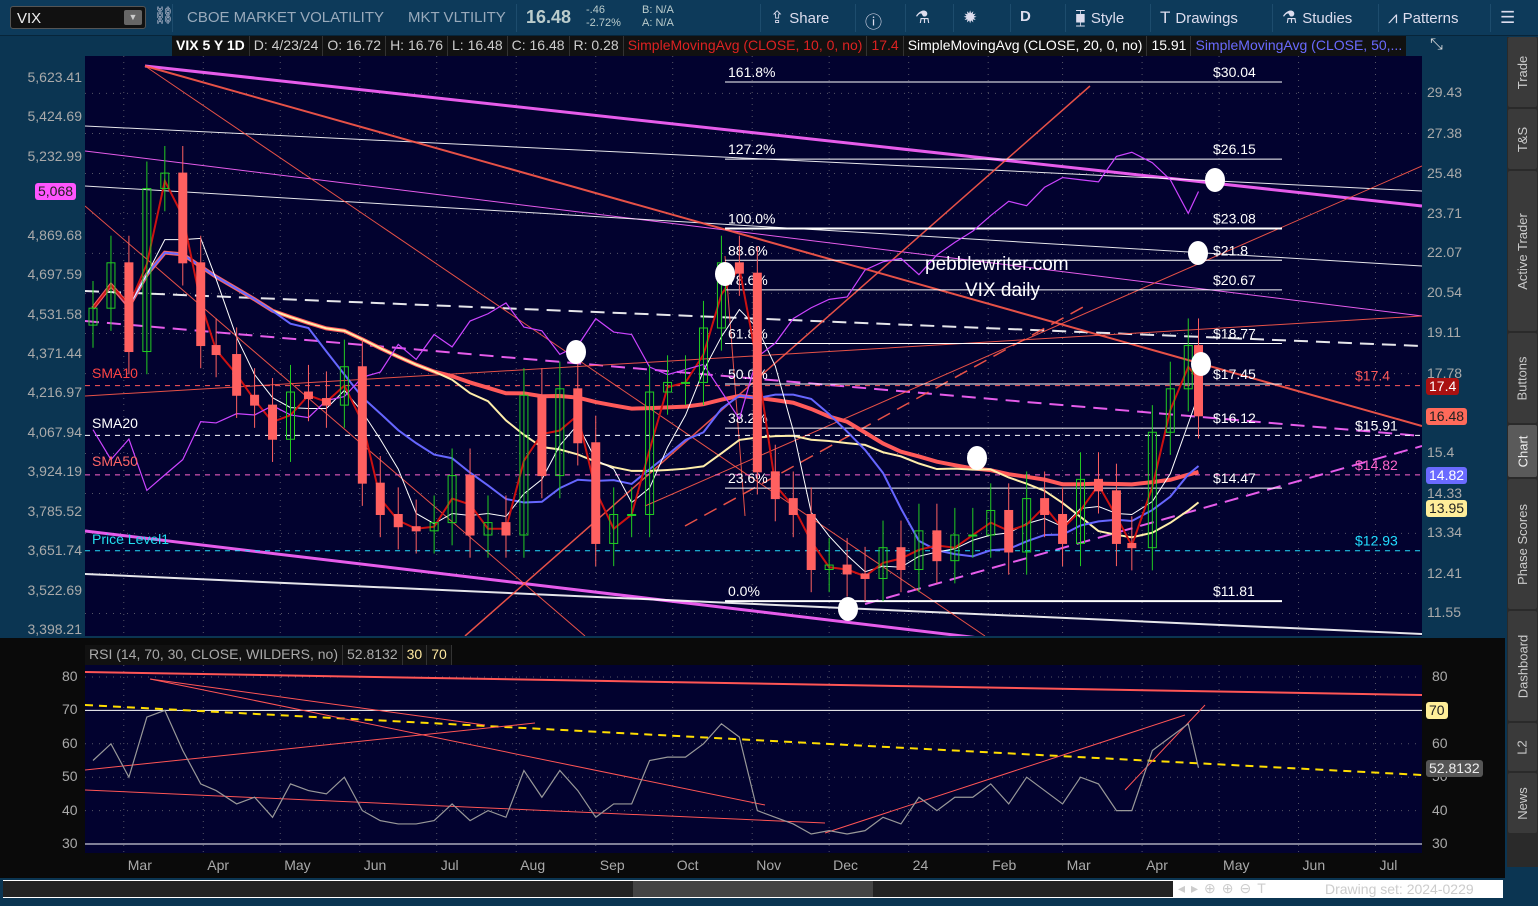 The image size is (1538, 906). Describe the element at coordinates (78, 17) in the screenshot. I see `symbol-selector: VIX ▼` at that location.